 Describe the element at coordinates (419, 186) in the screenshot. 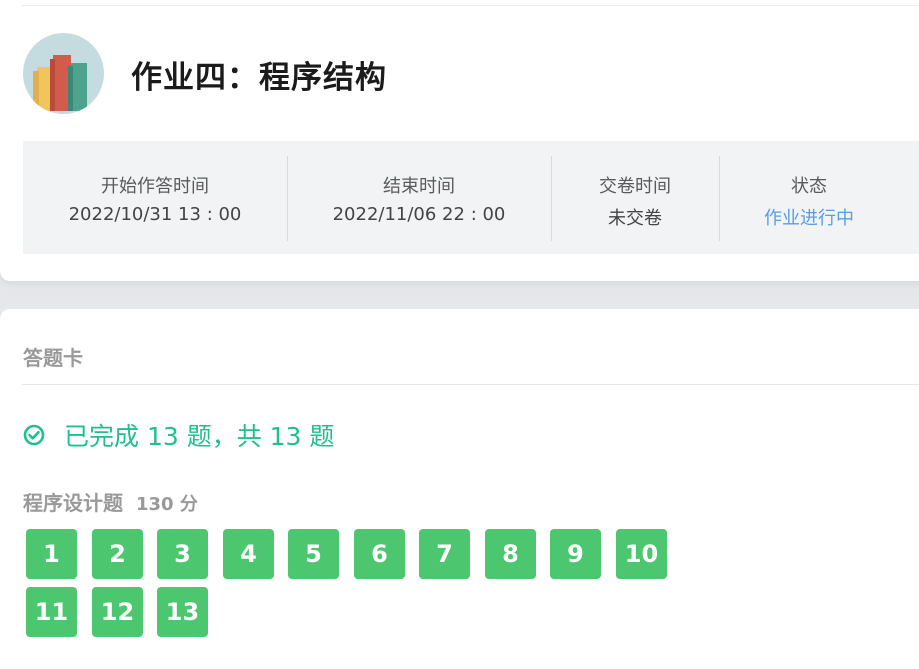

I see `end-time-label: 结束时间` at that location.